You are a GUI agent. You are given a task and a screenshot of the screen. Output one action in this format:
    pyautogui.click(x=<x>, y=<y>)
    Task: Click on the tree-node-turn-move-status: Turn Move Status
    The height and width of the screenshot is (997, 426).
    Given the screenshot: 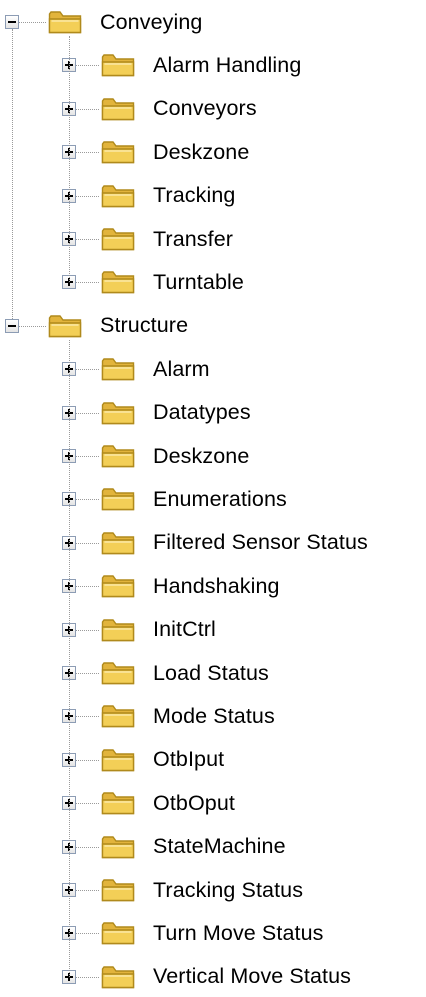 What is the action you would take?
    pyautogui.click(x=238, y=933)
    